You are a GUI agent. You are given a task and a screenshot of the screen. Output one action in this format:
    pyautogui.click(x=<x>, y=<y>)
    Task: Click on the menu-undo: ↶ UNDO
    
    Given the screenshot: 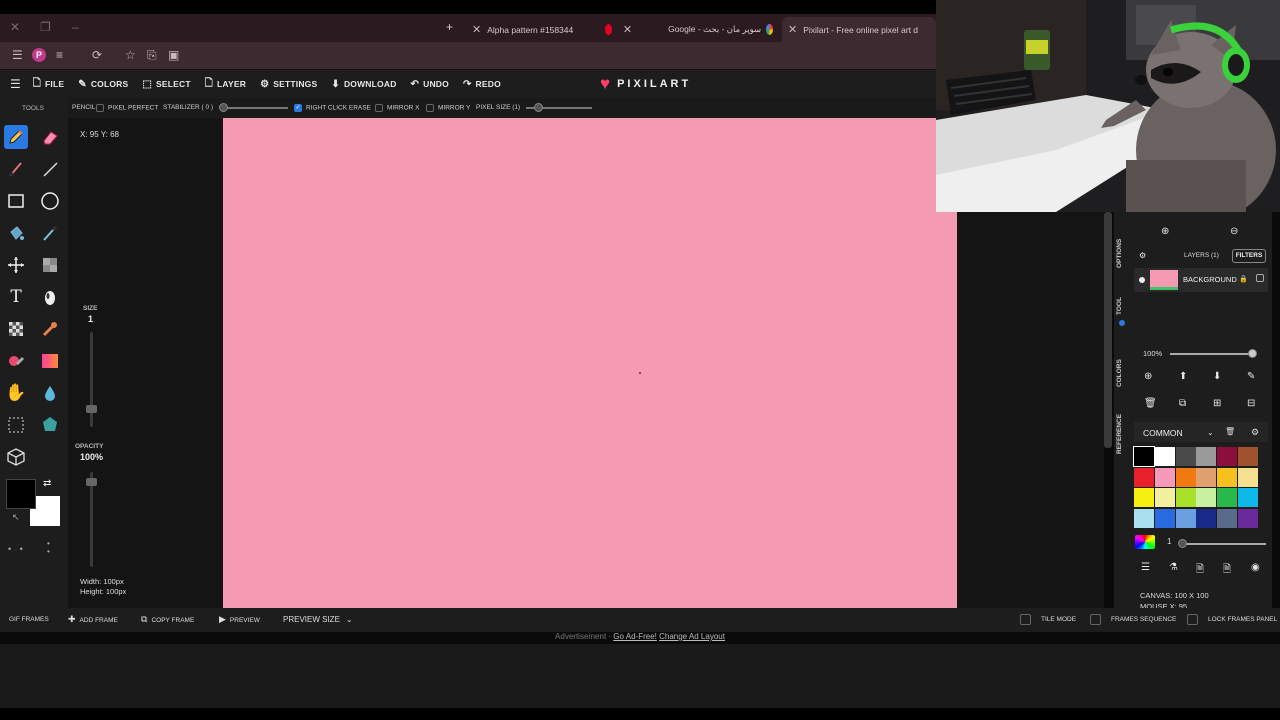 What is the action you would take?
    pyautogui.click(x=430, y=84)
    